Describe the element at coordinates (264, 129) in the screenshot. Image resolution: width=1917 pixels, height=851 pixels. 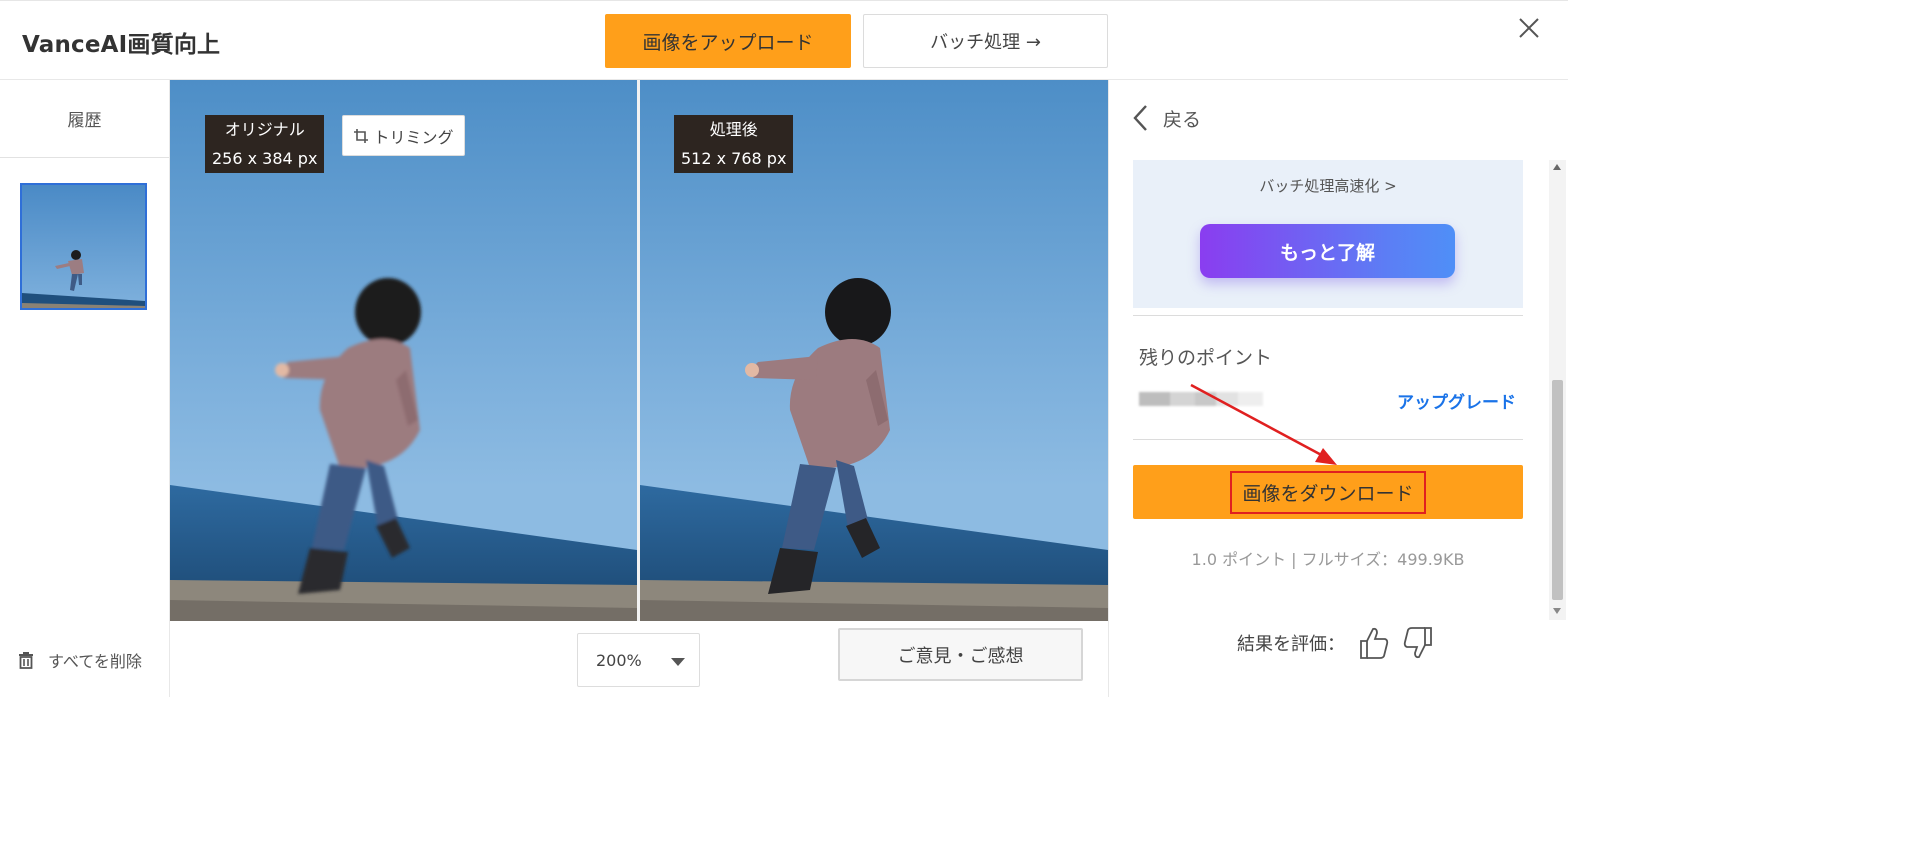
I see `original-label-title: オリジナル` at that location.